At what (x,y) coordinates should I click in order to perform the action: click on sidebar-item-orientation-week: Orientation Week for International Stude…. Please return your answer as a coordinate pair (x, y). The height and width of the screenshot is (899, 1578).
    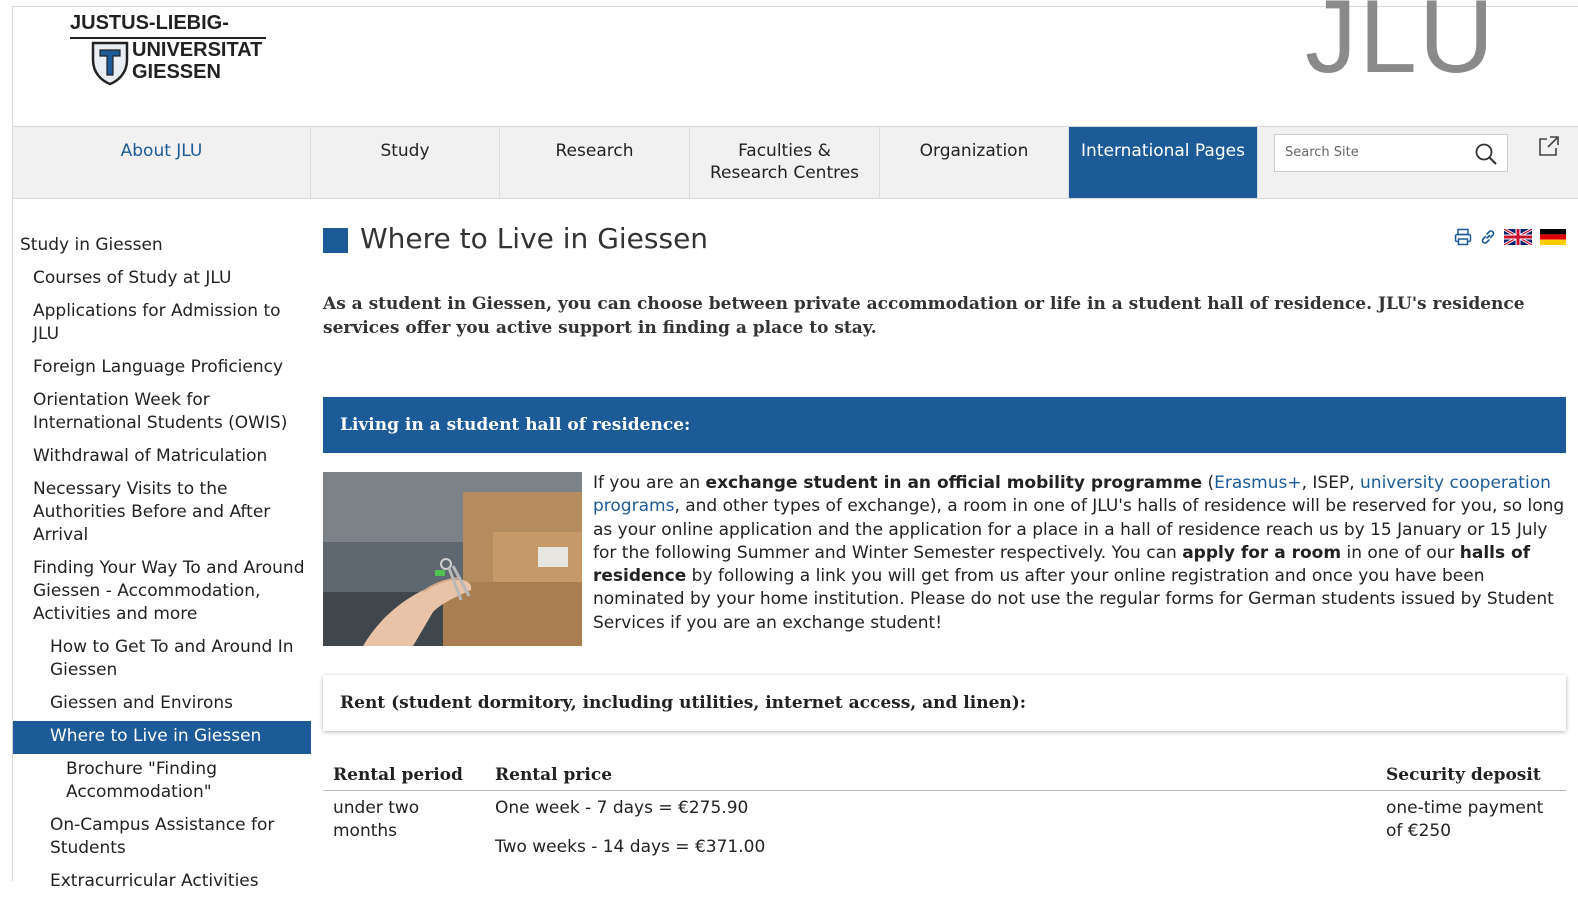
    Looking at the image, I should click on (162, 413).